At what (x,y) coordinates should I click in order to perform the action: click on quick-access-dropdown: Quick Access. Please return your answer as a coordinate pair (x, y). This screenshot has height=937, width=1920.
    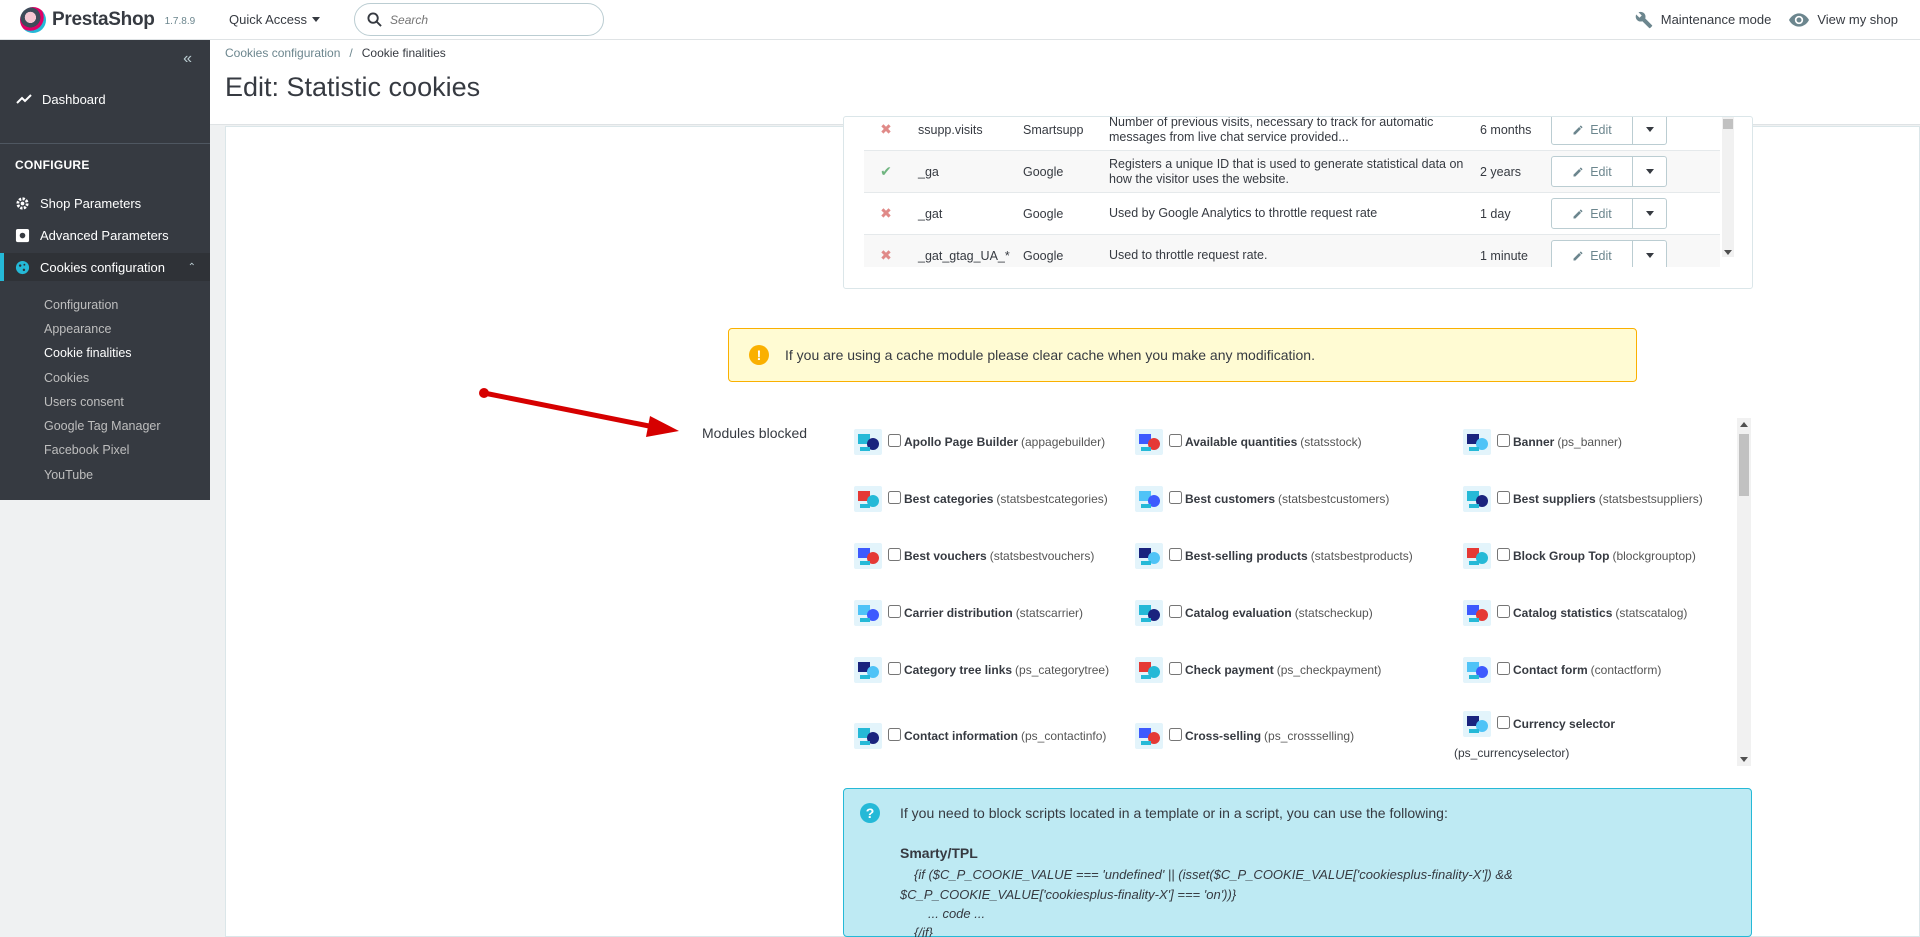
    Looking at the image, I should click on (275, 19).